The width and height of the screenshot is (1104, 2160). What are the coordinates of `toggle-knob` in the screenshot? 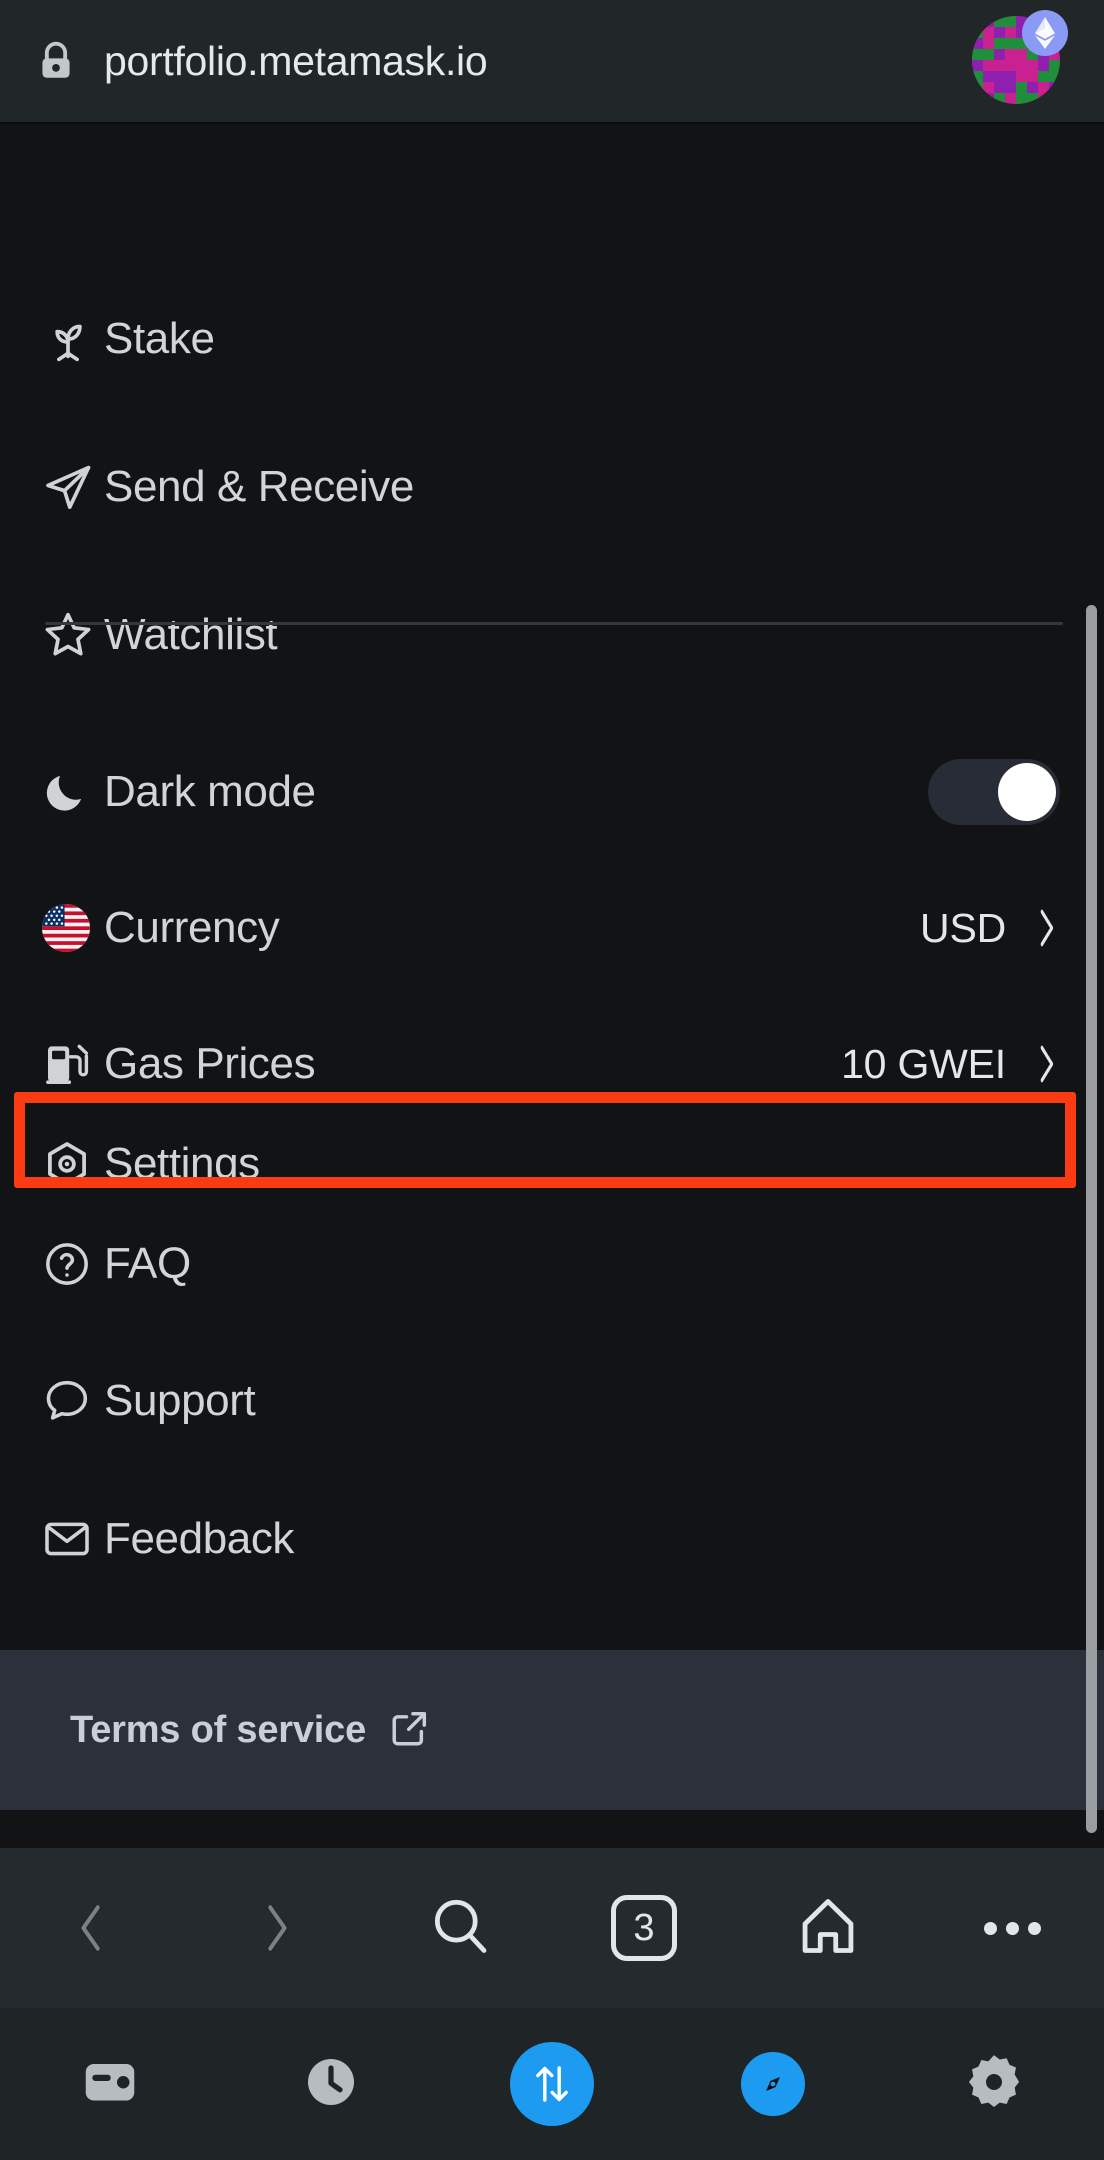 It's located at (1027, 792).